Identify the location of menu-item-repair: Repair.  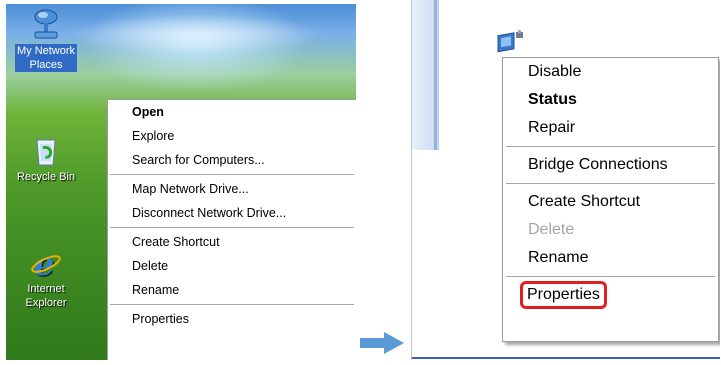
(610, 128).